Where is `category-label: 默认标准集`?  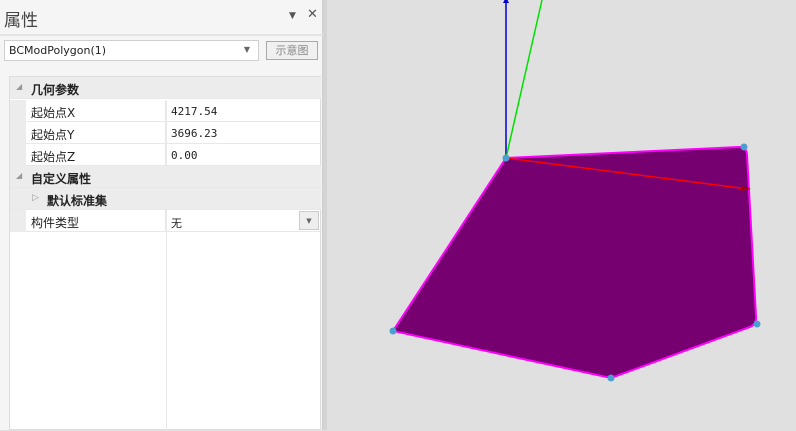
category-label: 默认标准集 is located at coordinates (77, 201).